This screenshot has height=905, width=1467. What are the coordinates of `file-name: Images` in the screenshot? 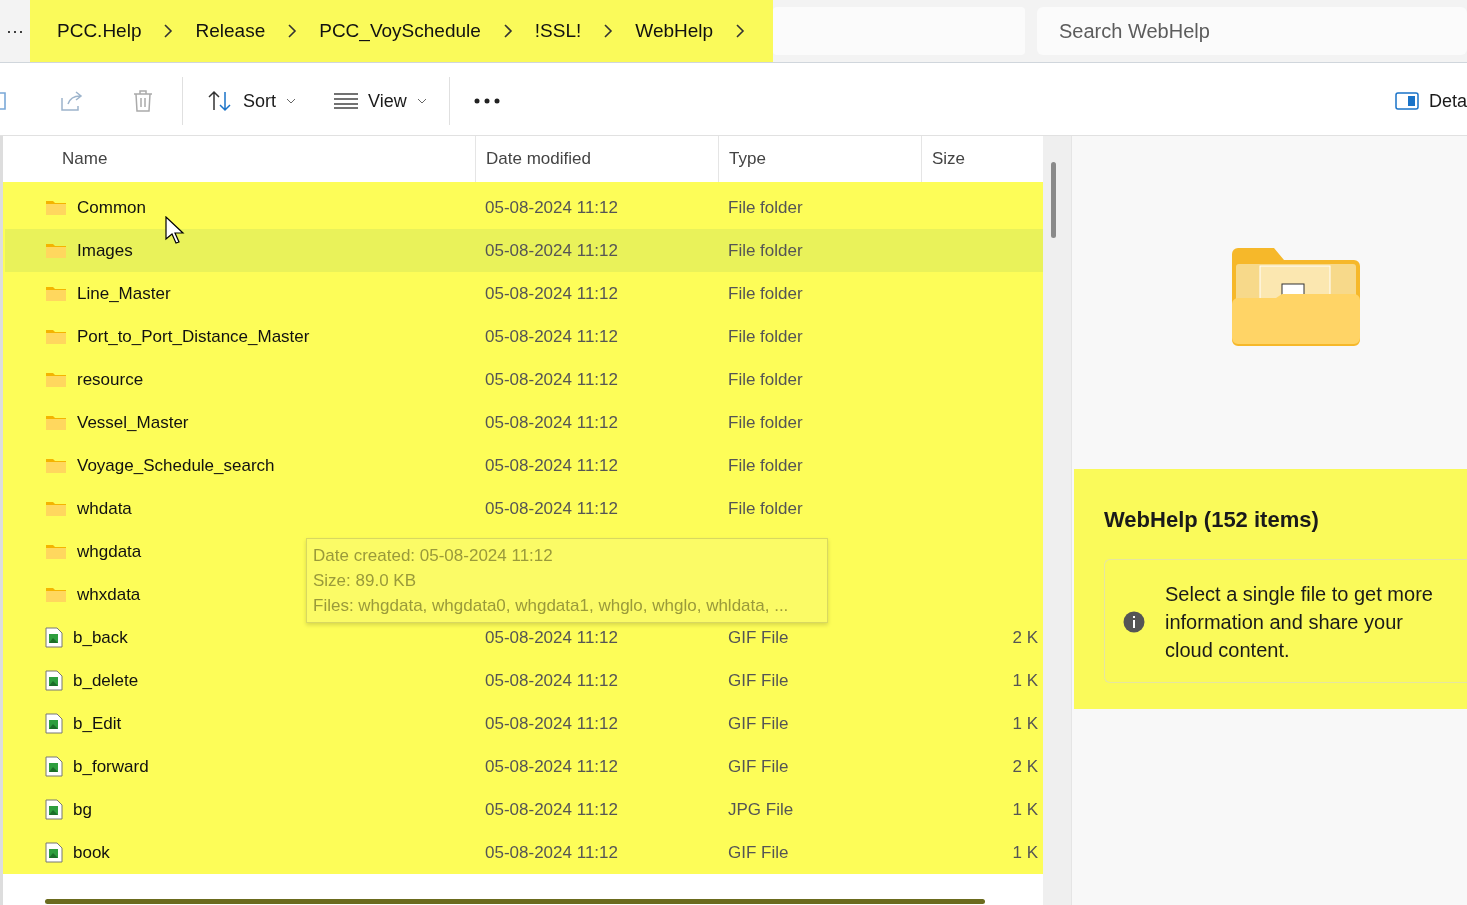 It's located at (105, 250).